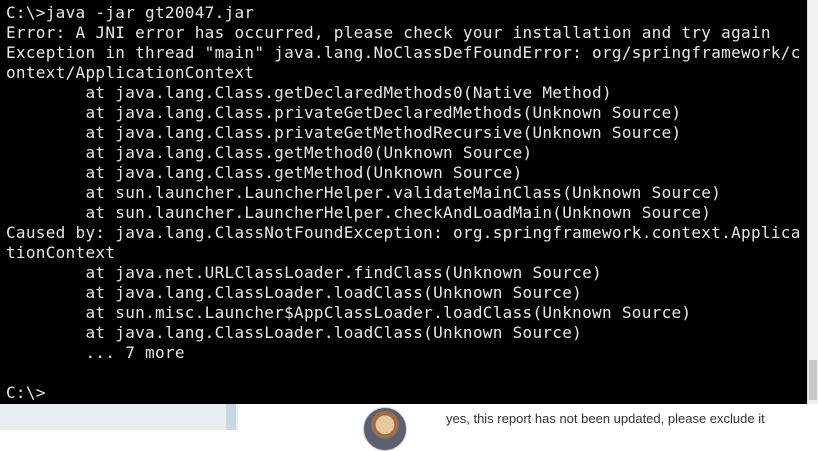  What do you see at coordinates (61, 252) in the screenshot?
I see `console-line: tionContext` at bounding box center [61, 252].